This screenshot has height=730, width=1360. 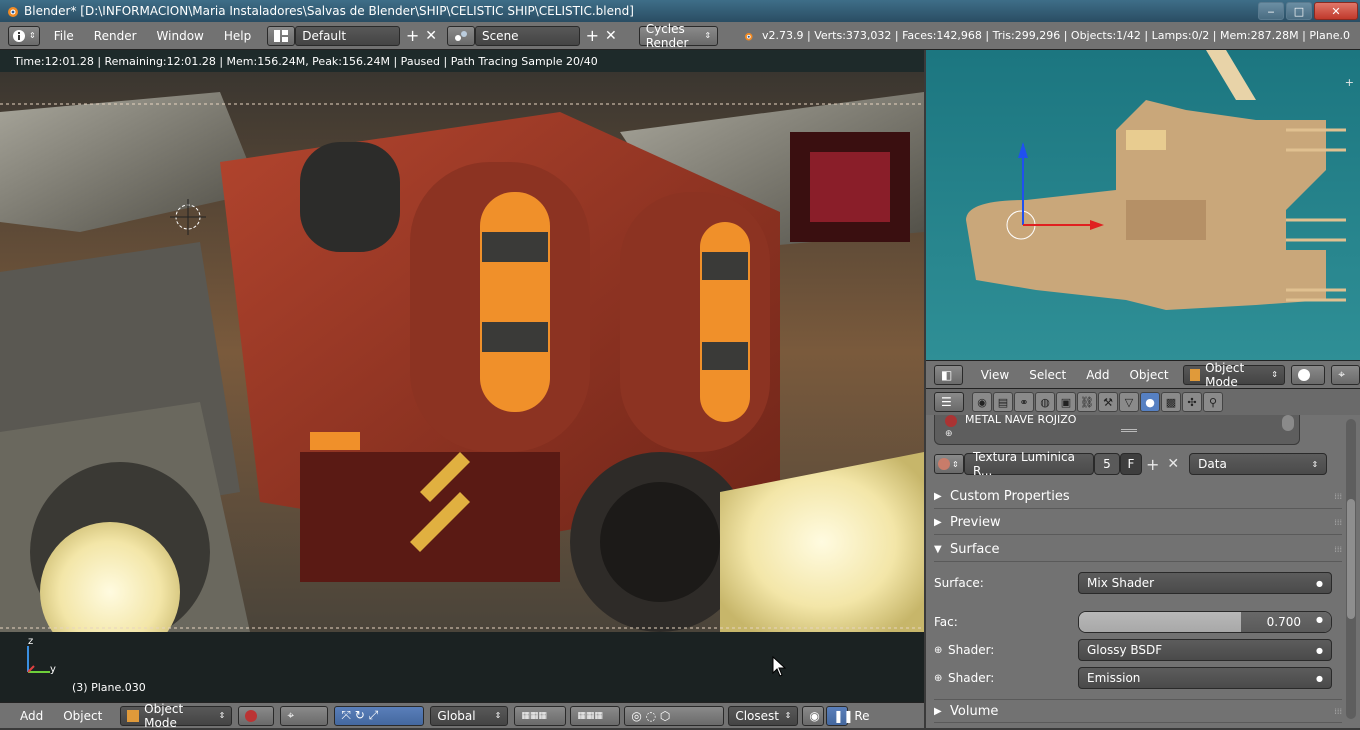 I want to click on pause-icon: ❚❚, so click(x=843, y=715).